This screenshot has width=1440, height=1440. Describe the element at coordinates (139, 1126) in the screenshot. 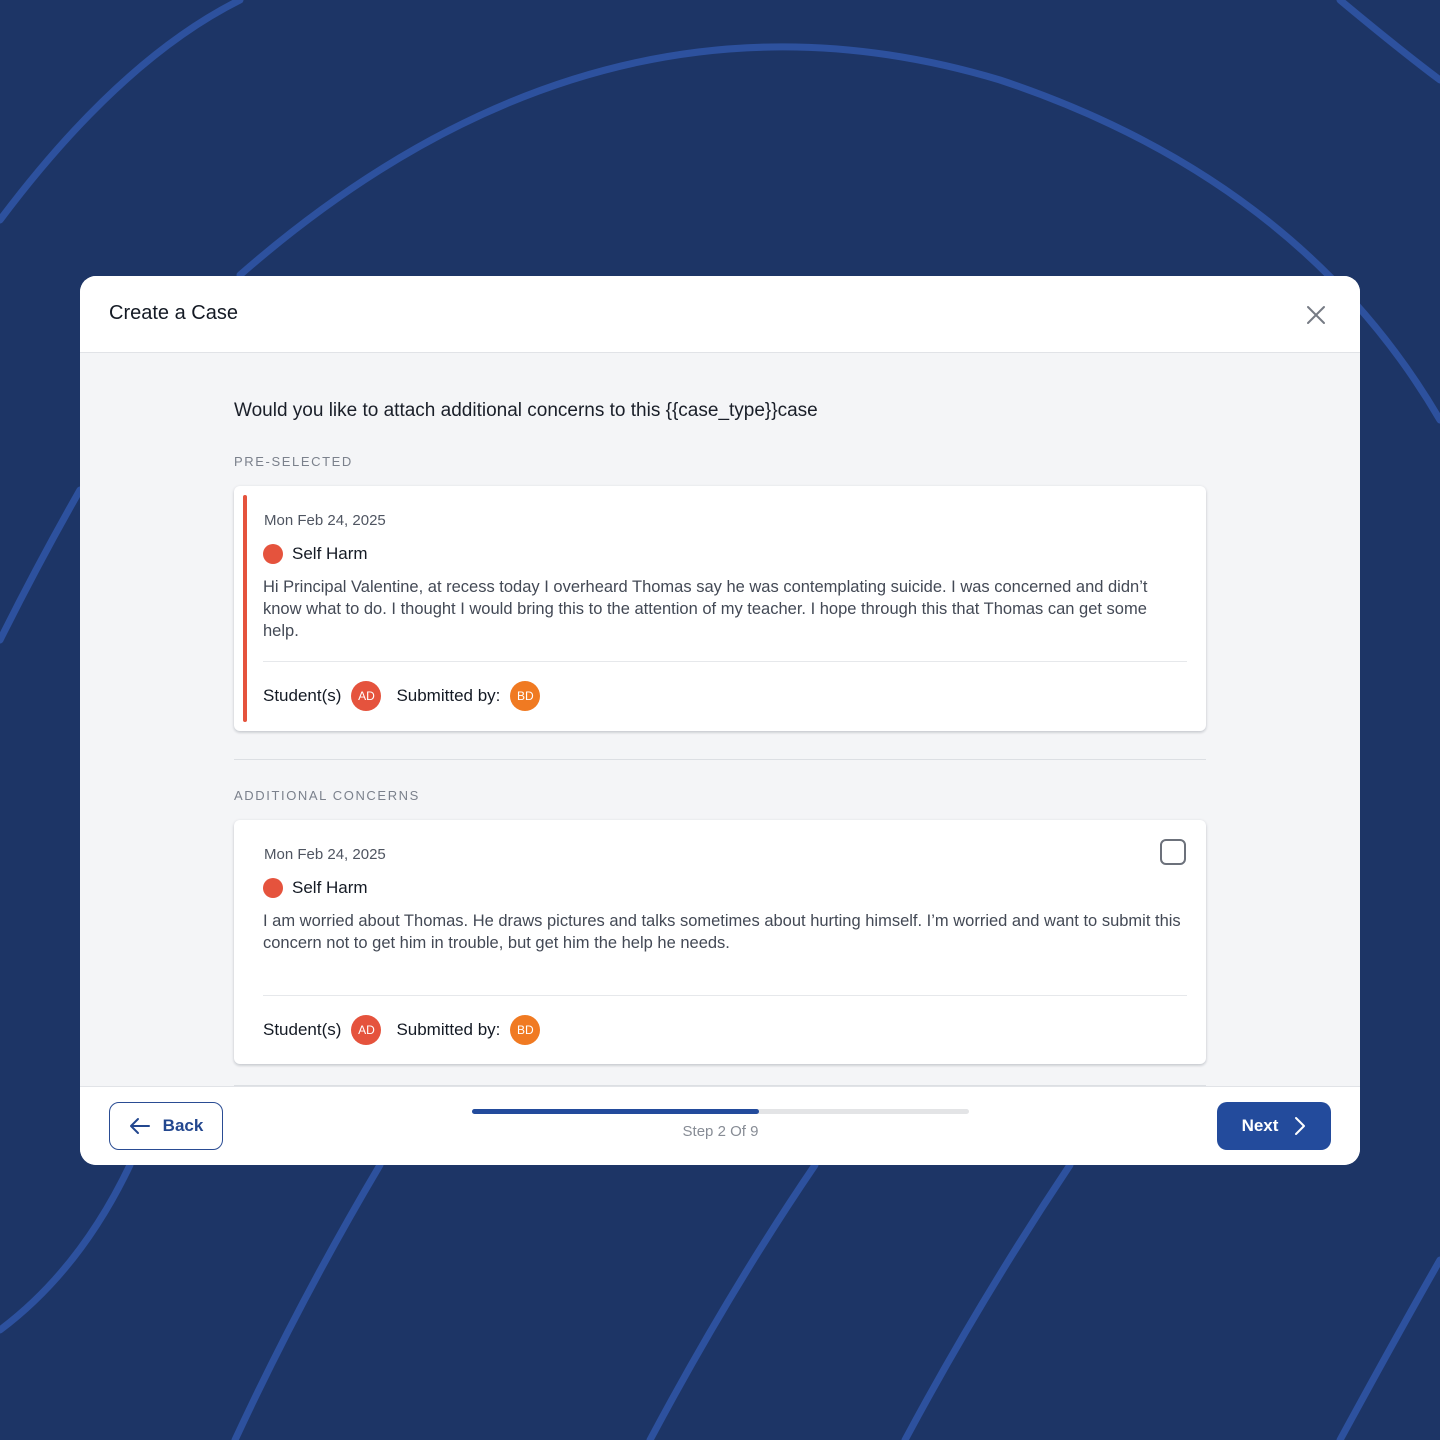

I see `arrow-left-icon` at that location.